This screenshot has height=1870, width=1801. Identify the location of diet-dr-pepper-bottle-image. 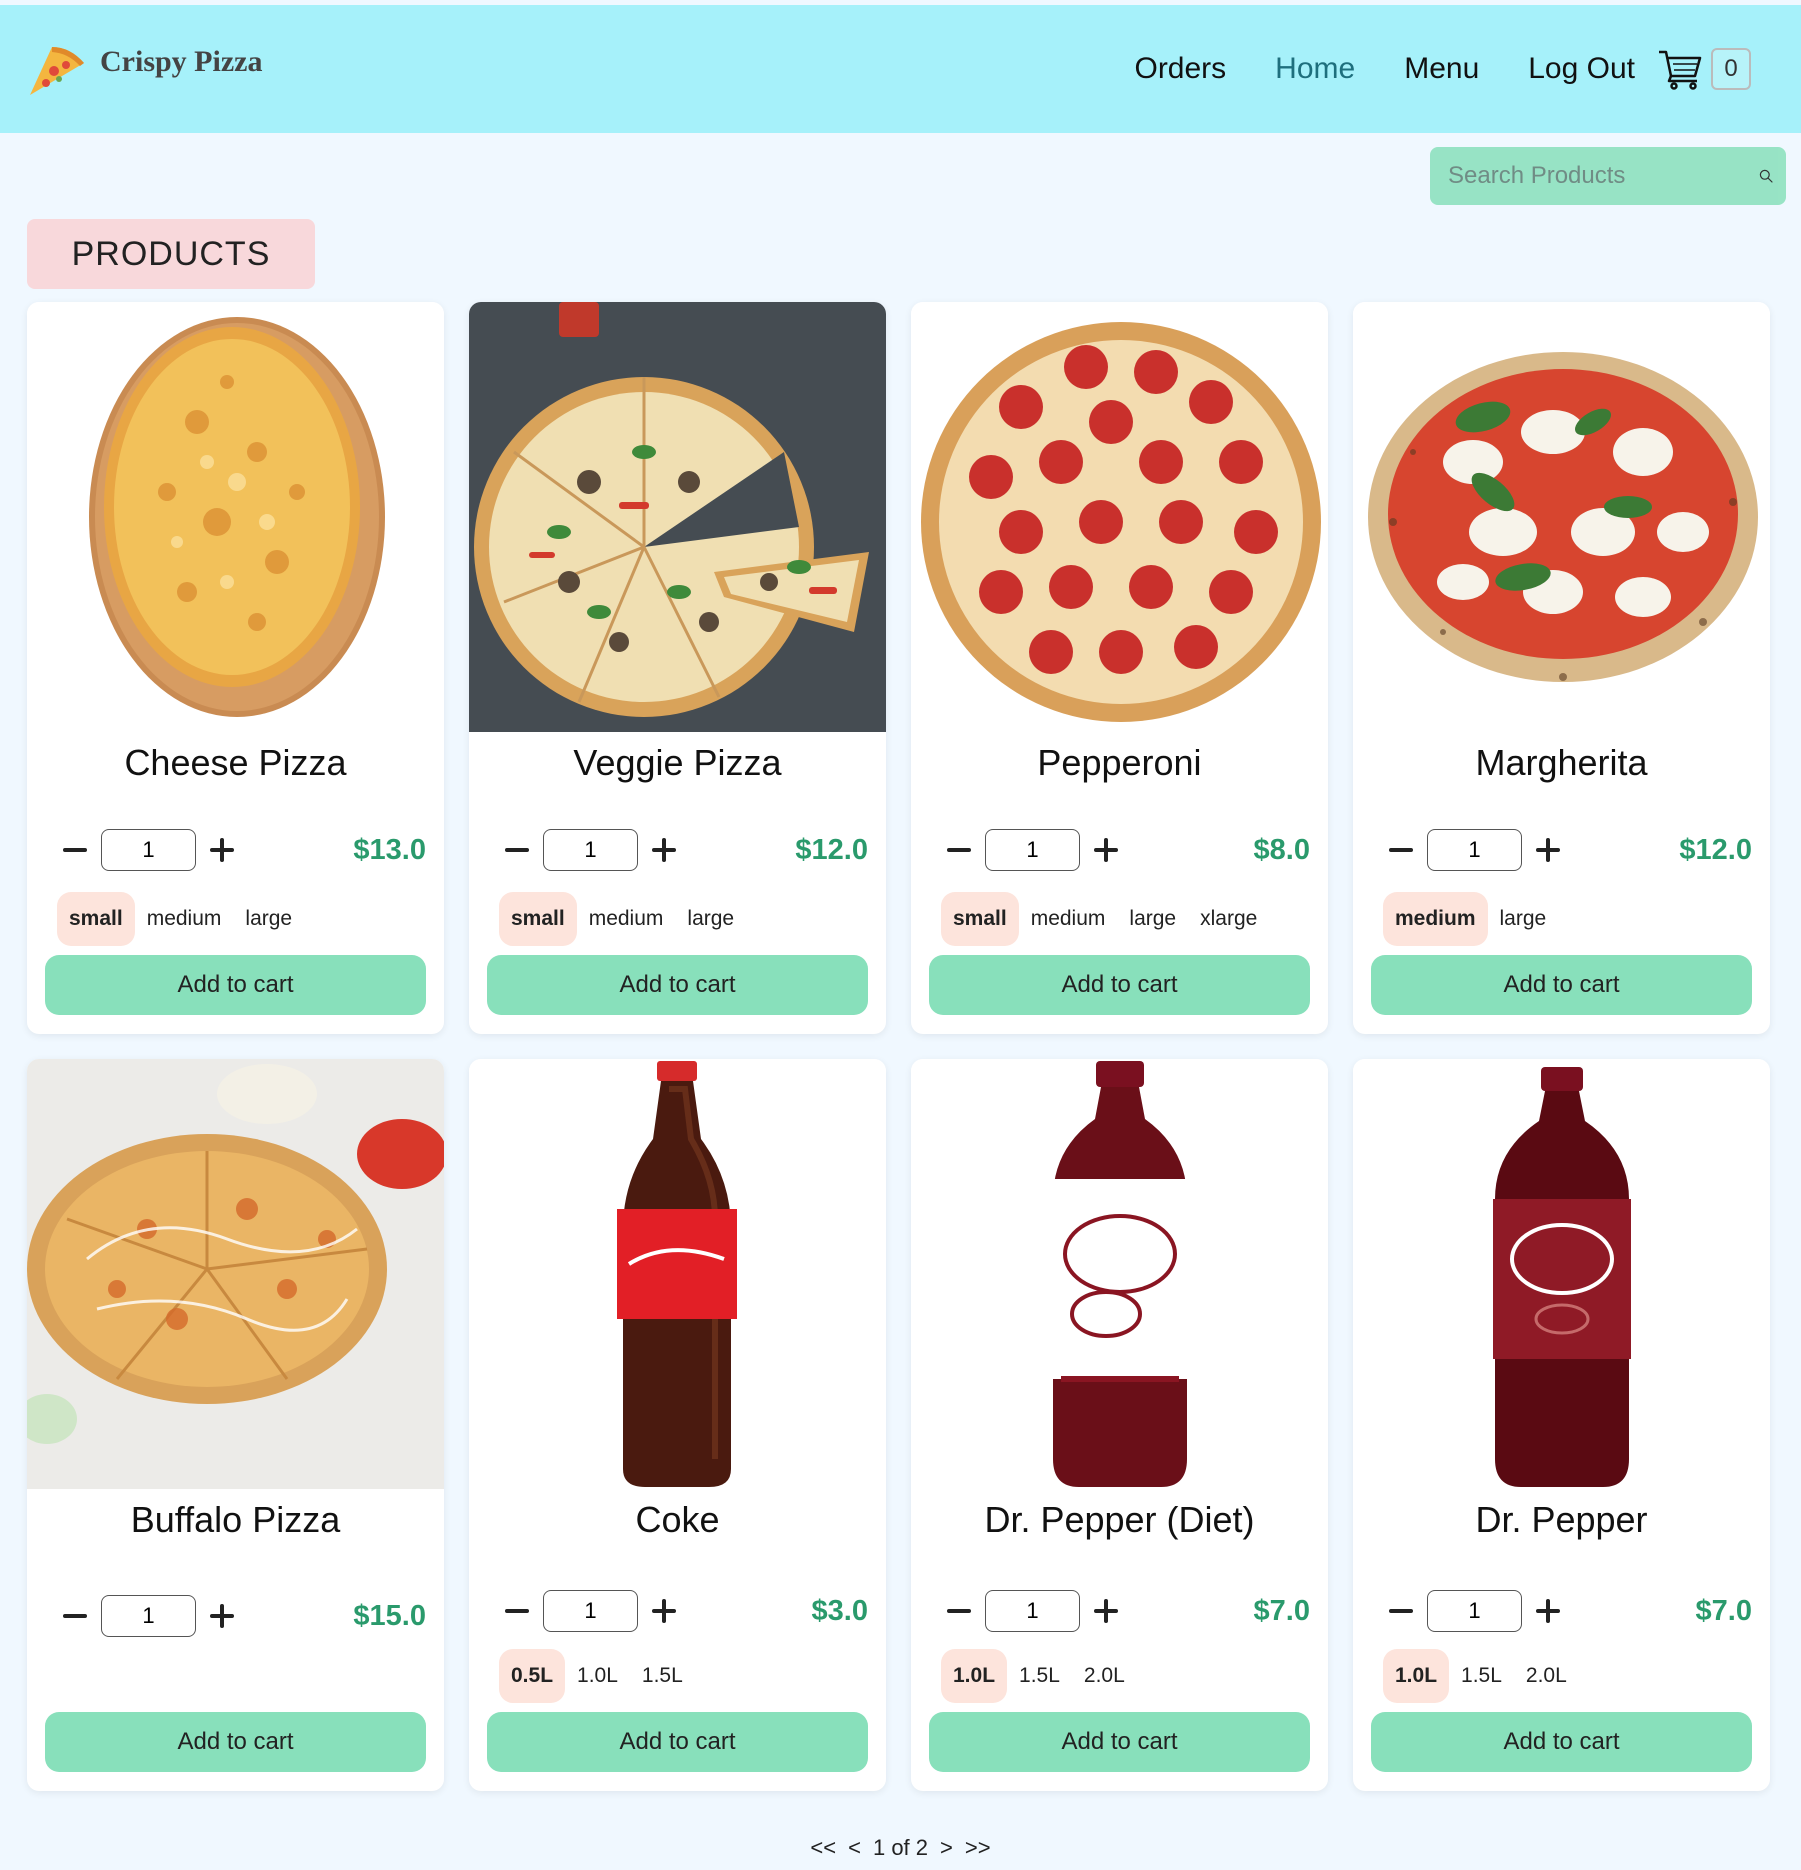
(1119, 1274).